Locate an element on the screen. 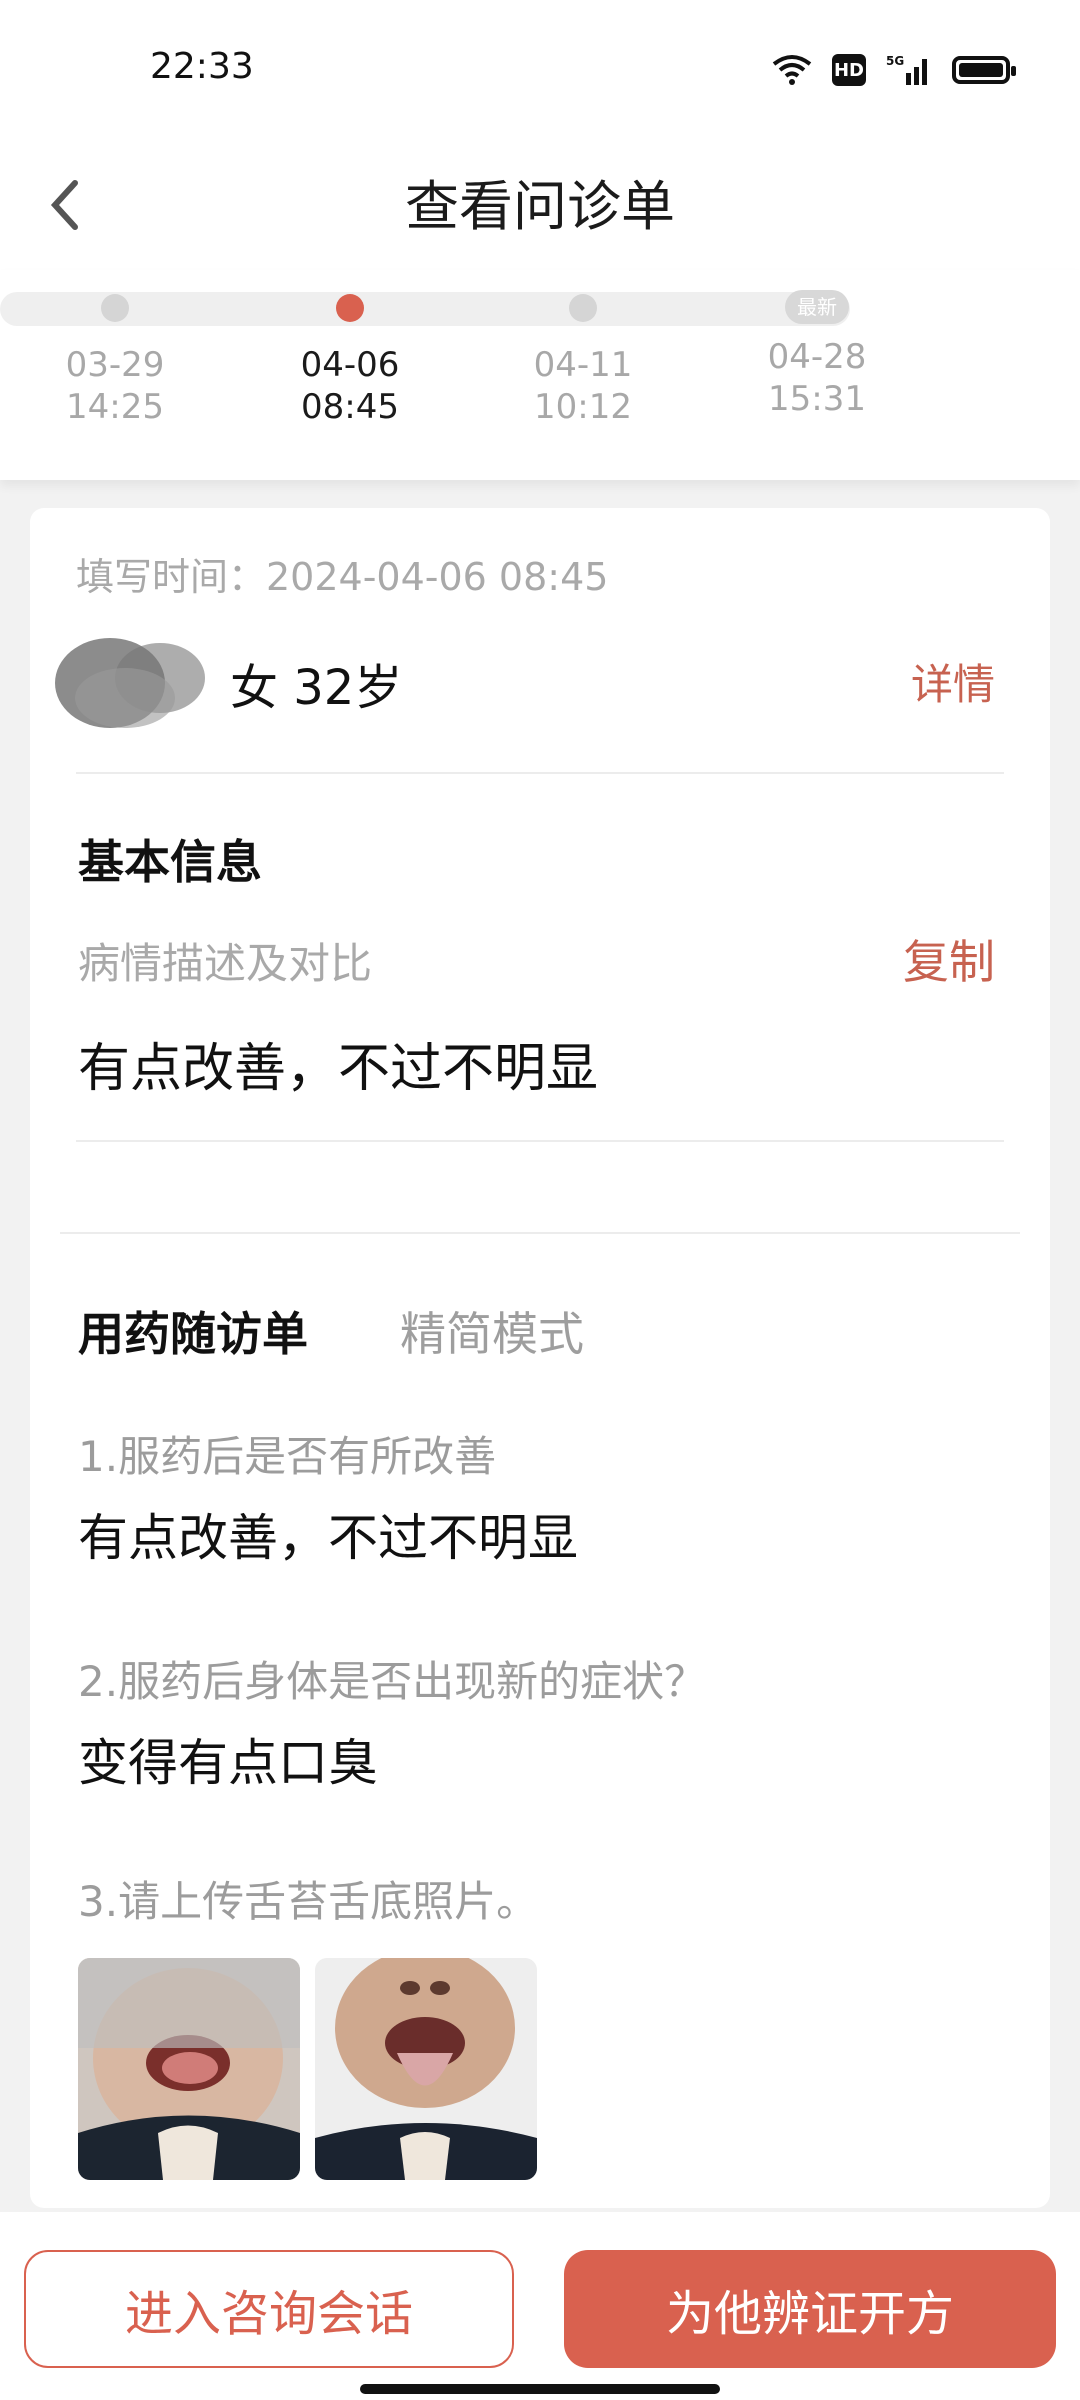 The height and width of the screenshot is (2400, 1080). avatar is located at coordinates (130, 683).